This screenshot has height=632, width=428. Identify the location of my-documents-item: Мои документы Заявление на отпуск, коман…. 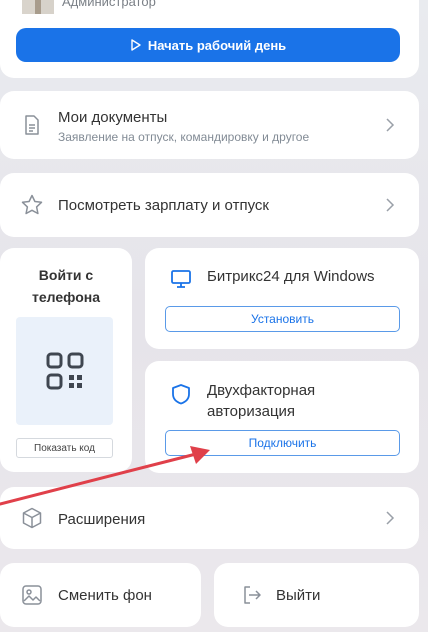
(209, 125).